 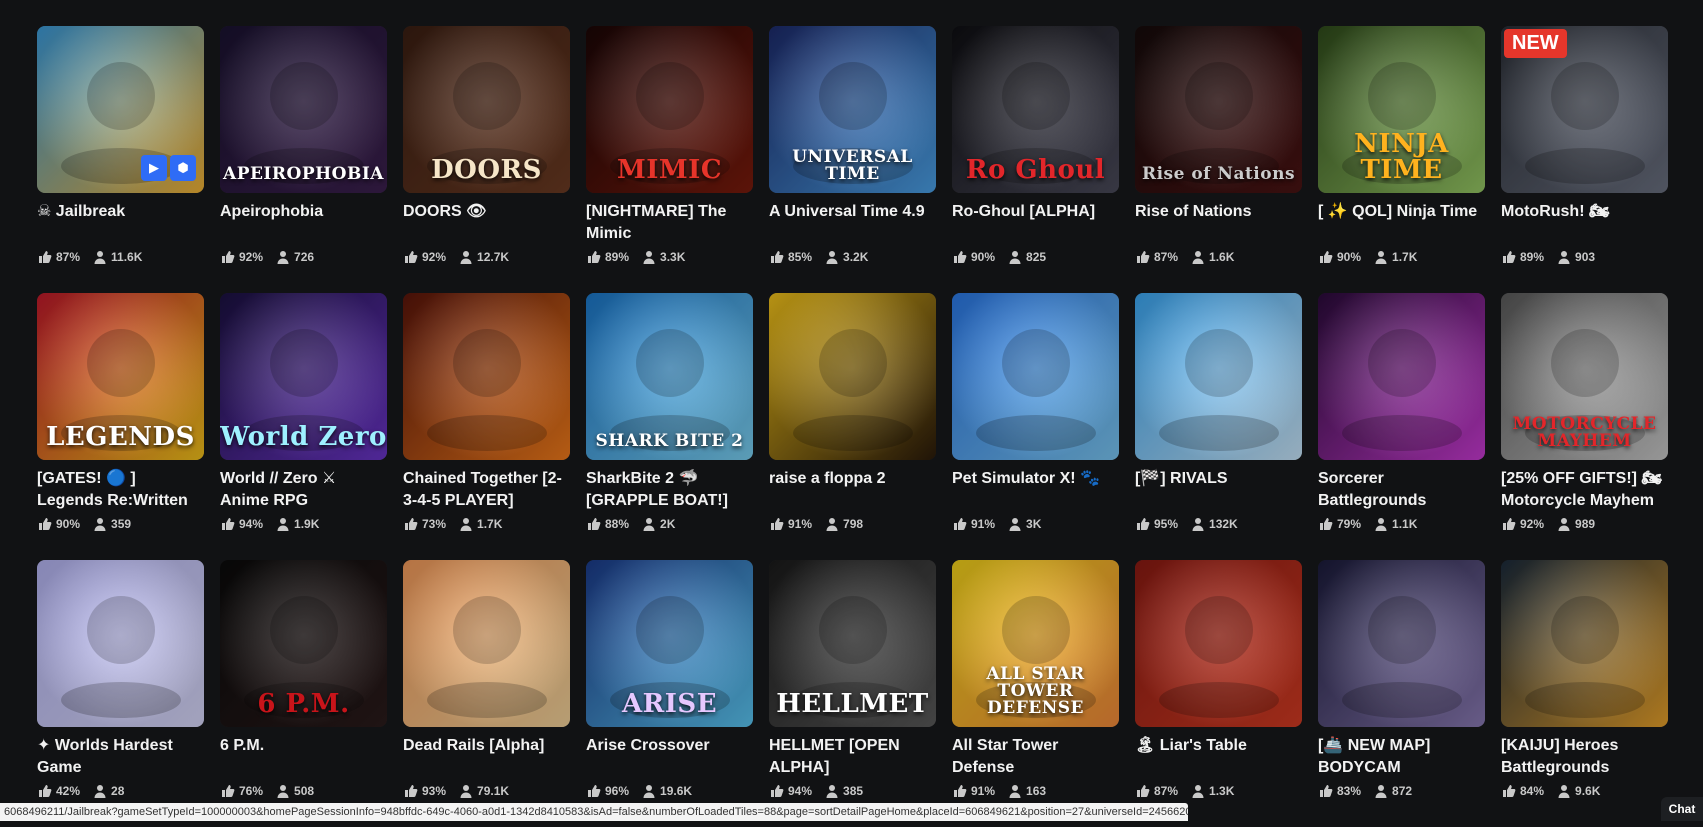 What do you see at coordinates (852, 223) in the screenshot?
I see `game-title: A Universal Time 4.9` at bounding box center [852, 223].